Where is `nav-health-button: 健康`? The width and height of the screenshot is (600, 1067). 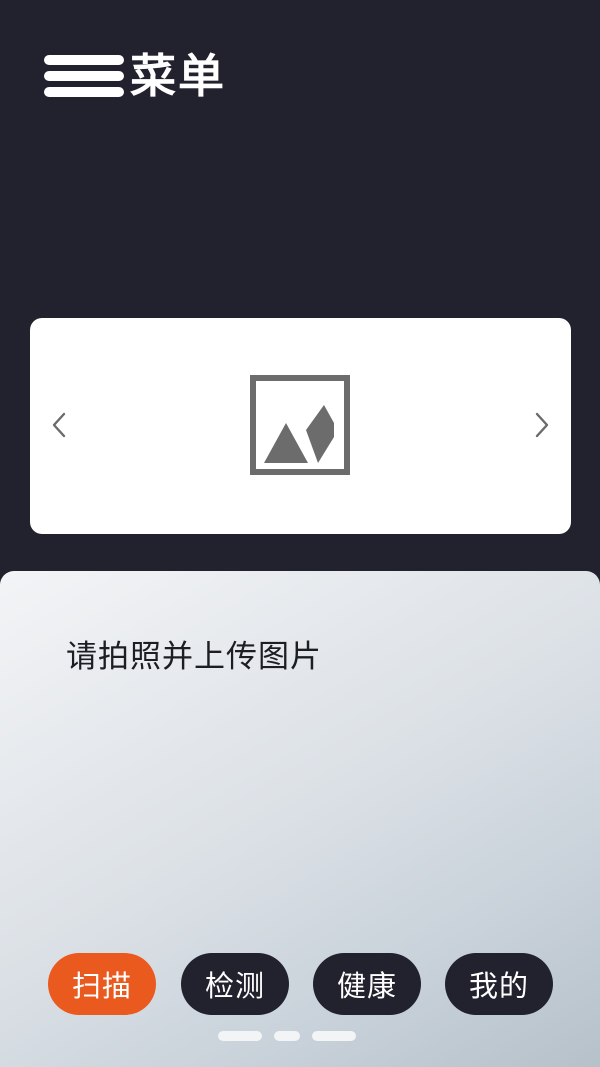
nav-health-button: 健康 is located at coordinates (367, 984).